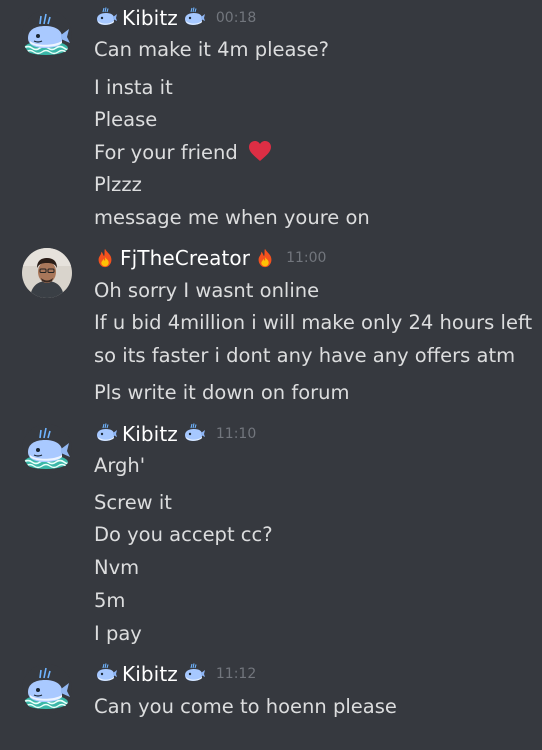  I want to click on message-text: Do you accept cc?, so click(183, 534).